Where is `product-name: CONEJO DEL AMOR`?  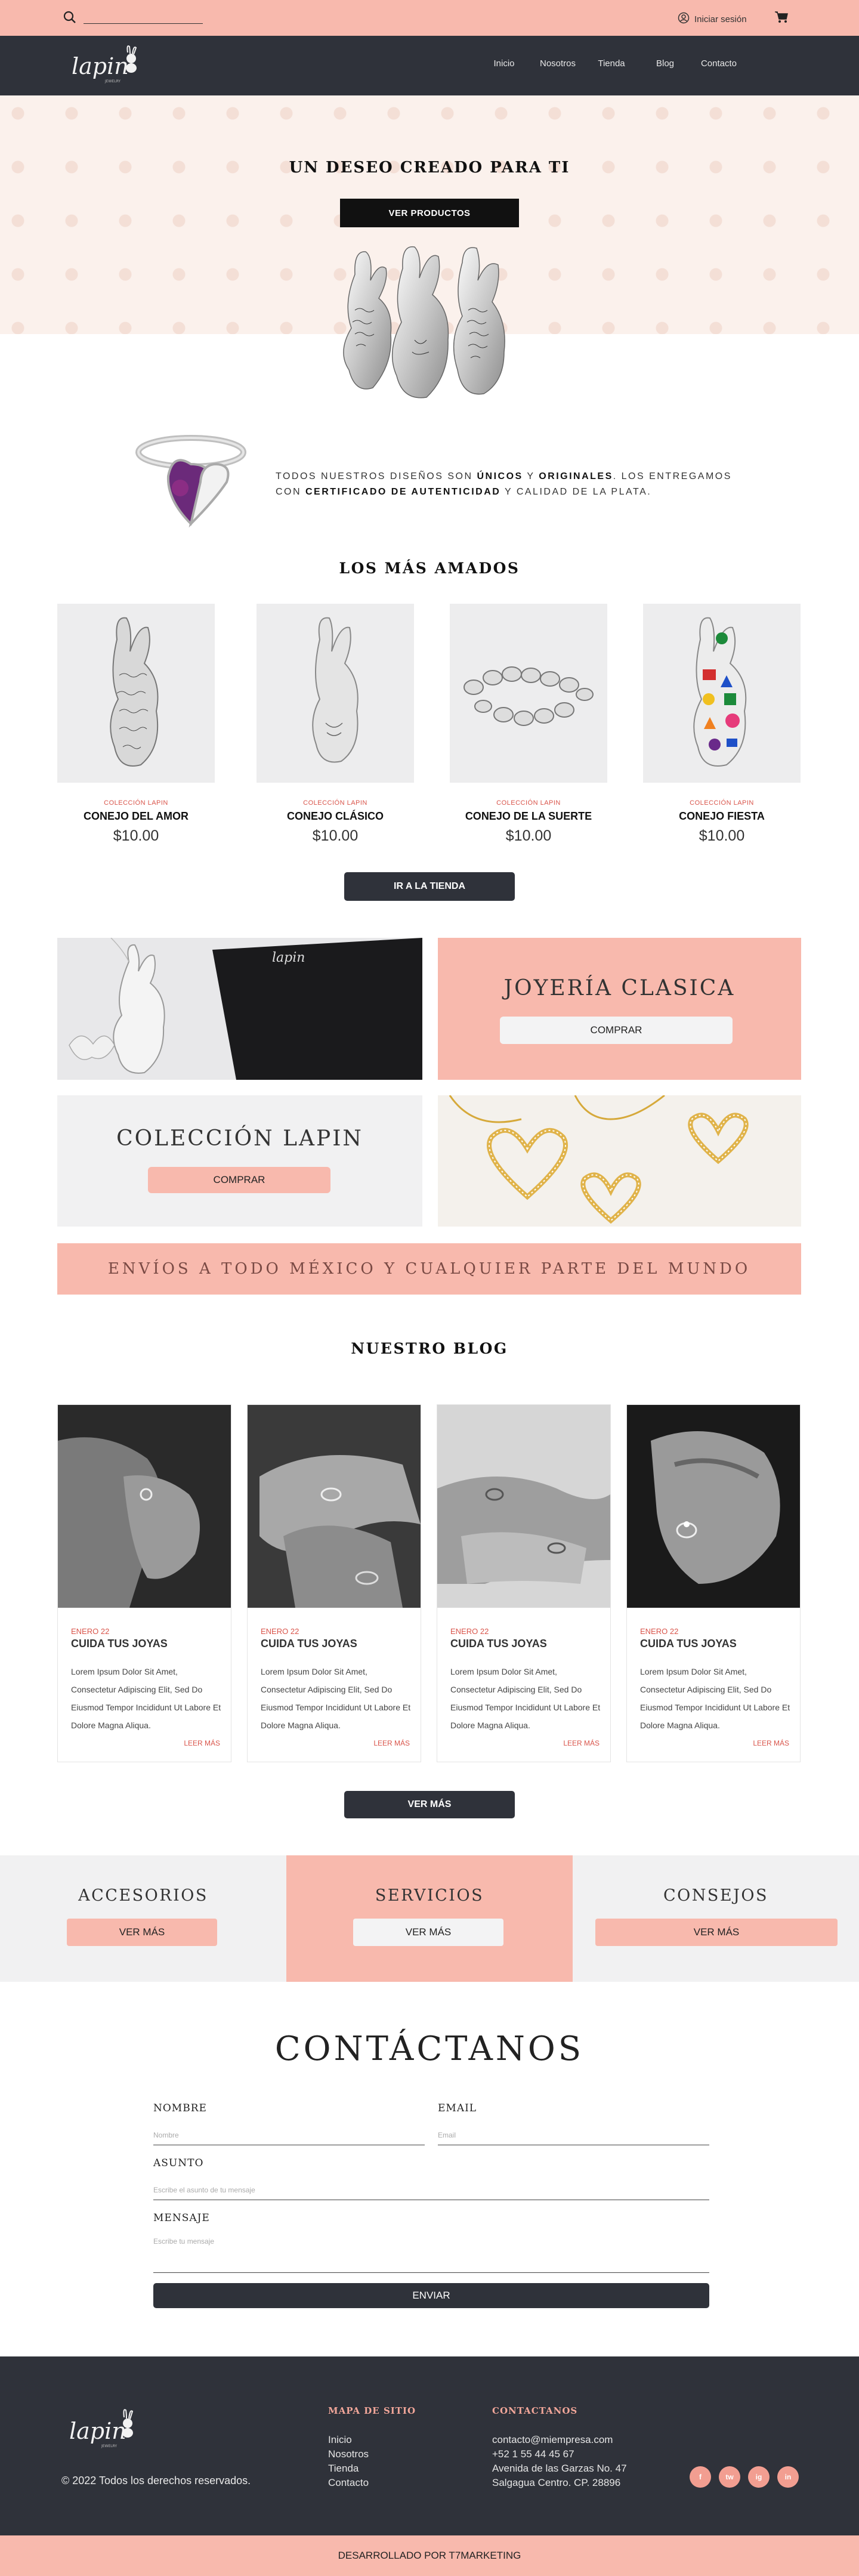
product-name: CONEJO DEL AMOR is located at coordinates (136, 816).